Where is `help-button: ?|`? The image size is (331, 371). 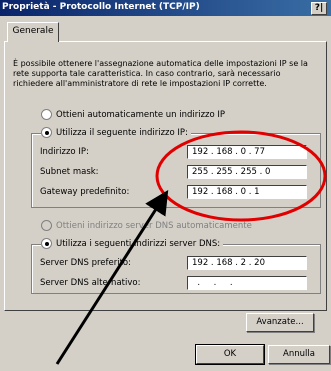
help-button: ?| is located at coordinates (319, 8).